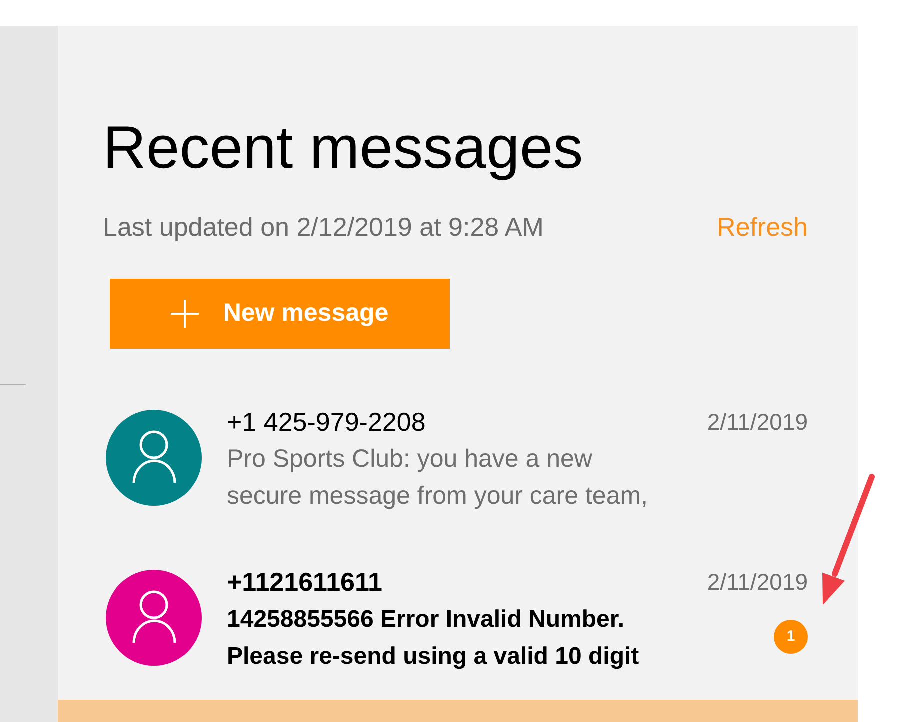 The image size is (900, 722). I want to click on unread-count-badge: 1, so click(791, 637).